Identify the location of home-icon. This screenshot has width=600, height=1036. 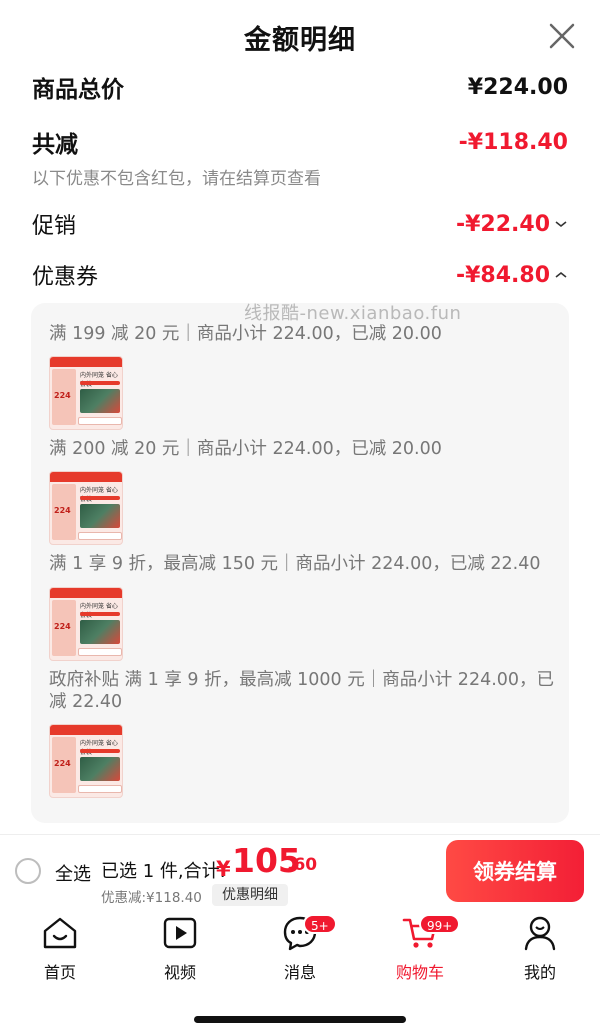
(60, 933).